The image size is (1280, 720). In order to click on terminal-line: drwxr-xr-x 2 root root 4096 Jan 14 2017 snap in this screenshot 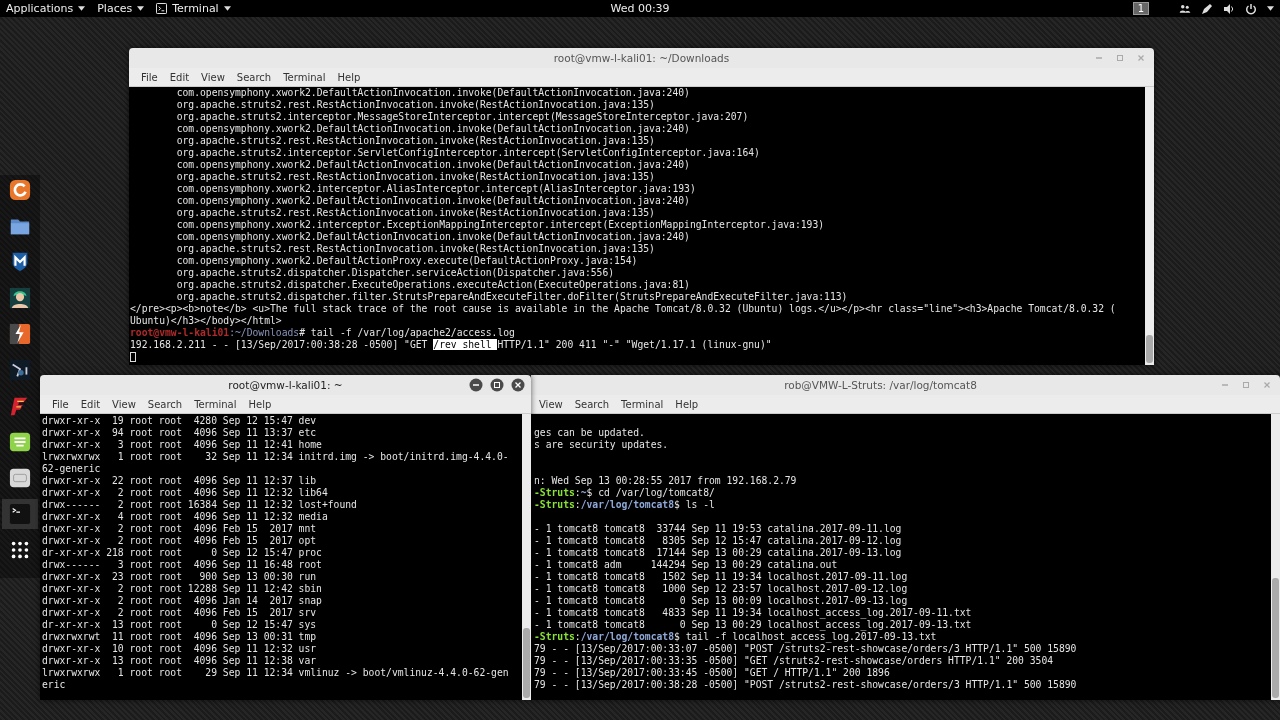, I will do `click(182, 601)`.